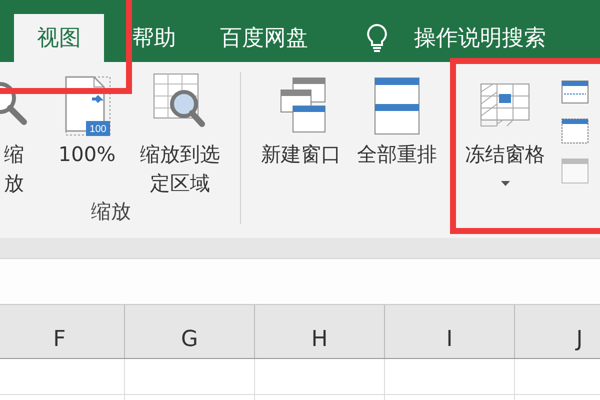  Describe the element at coordinates (190, 331) in the screenshot. I see `column-header: G` at that location.